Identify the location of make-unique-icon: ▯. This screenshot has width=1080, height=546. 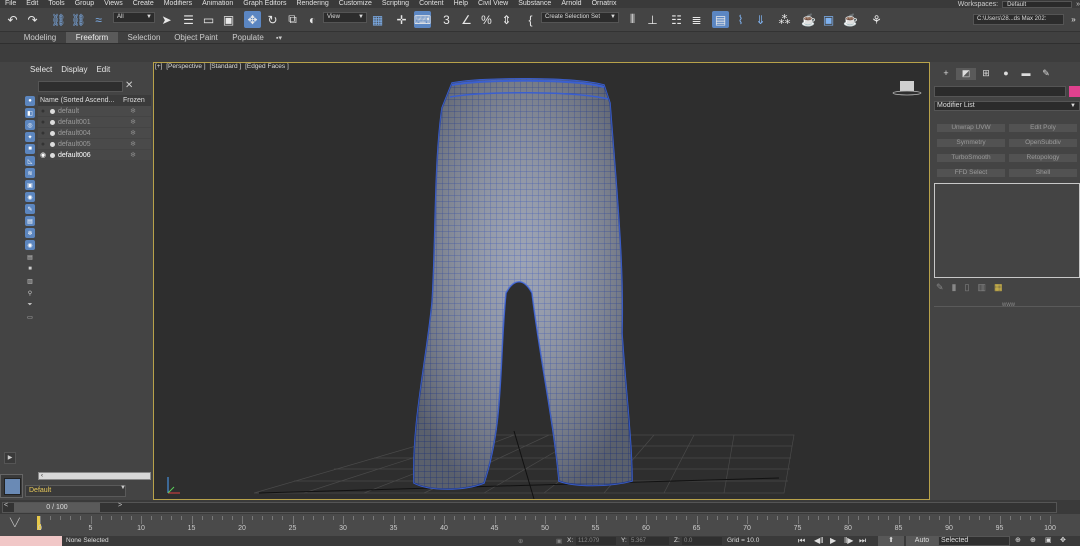
(967, 287).